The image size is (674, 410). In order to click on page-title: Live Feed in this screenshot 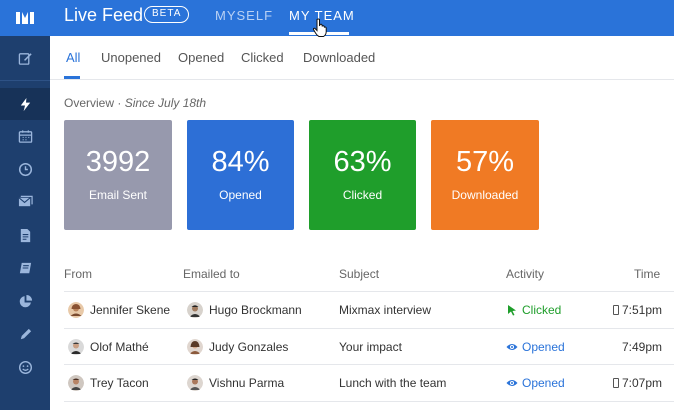, I will do `click(104, 15)`.